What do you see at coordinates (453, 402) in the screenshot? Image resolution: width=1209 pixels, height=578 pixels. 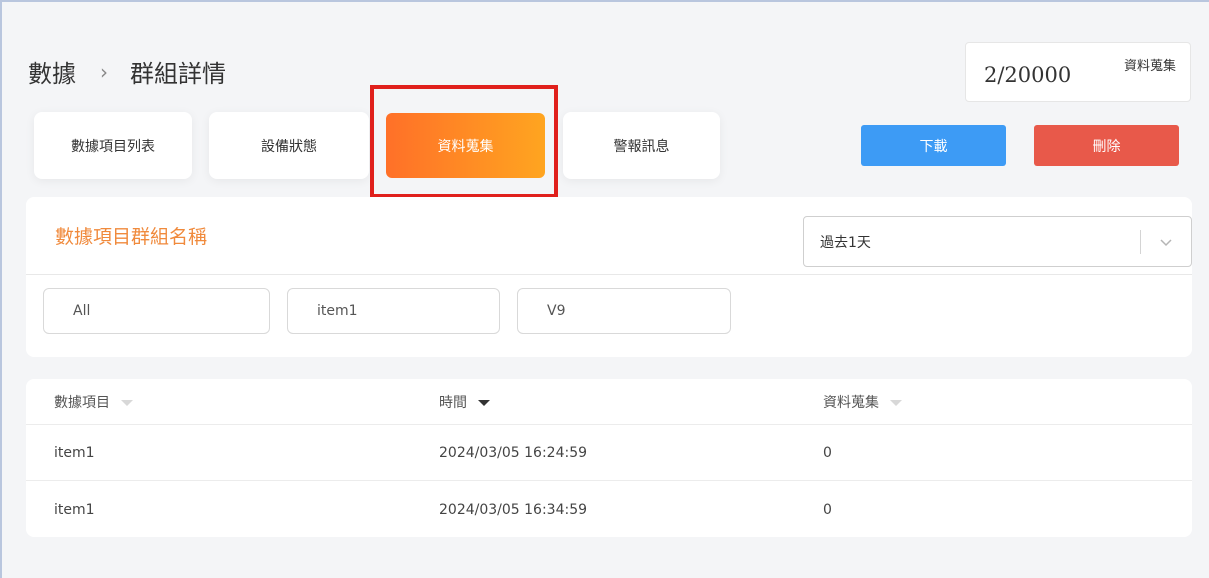 I see `column-header-label: 時間` at bounding box center [453, 402].